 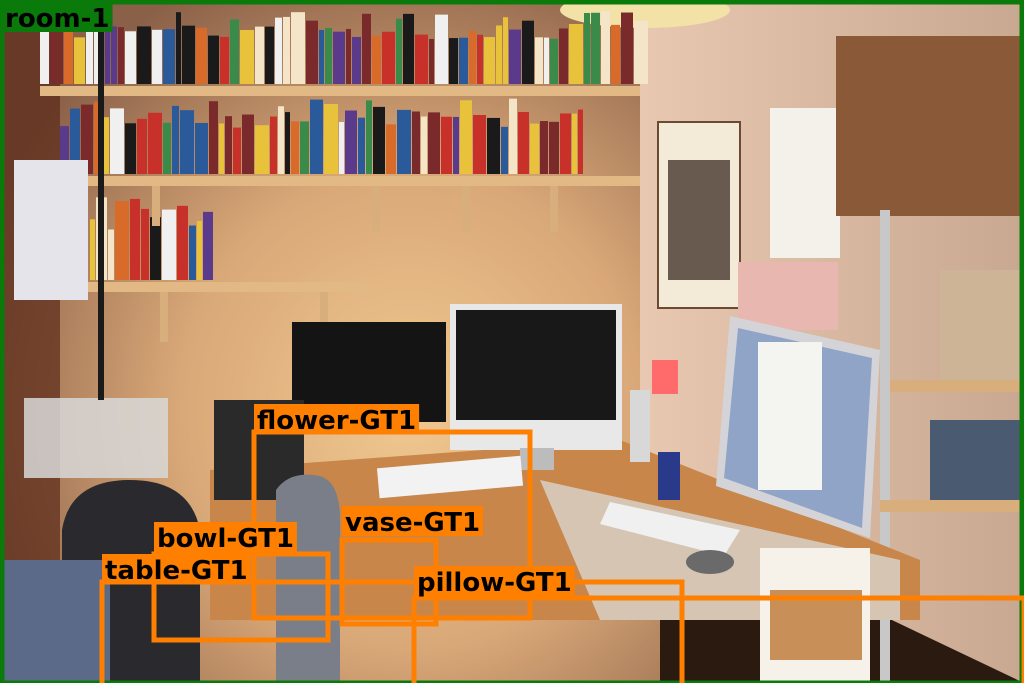 I want to click on right-shelf-board, so click(x=957, y=386).